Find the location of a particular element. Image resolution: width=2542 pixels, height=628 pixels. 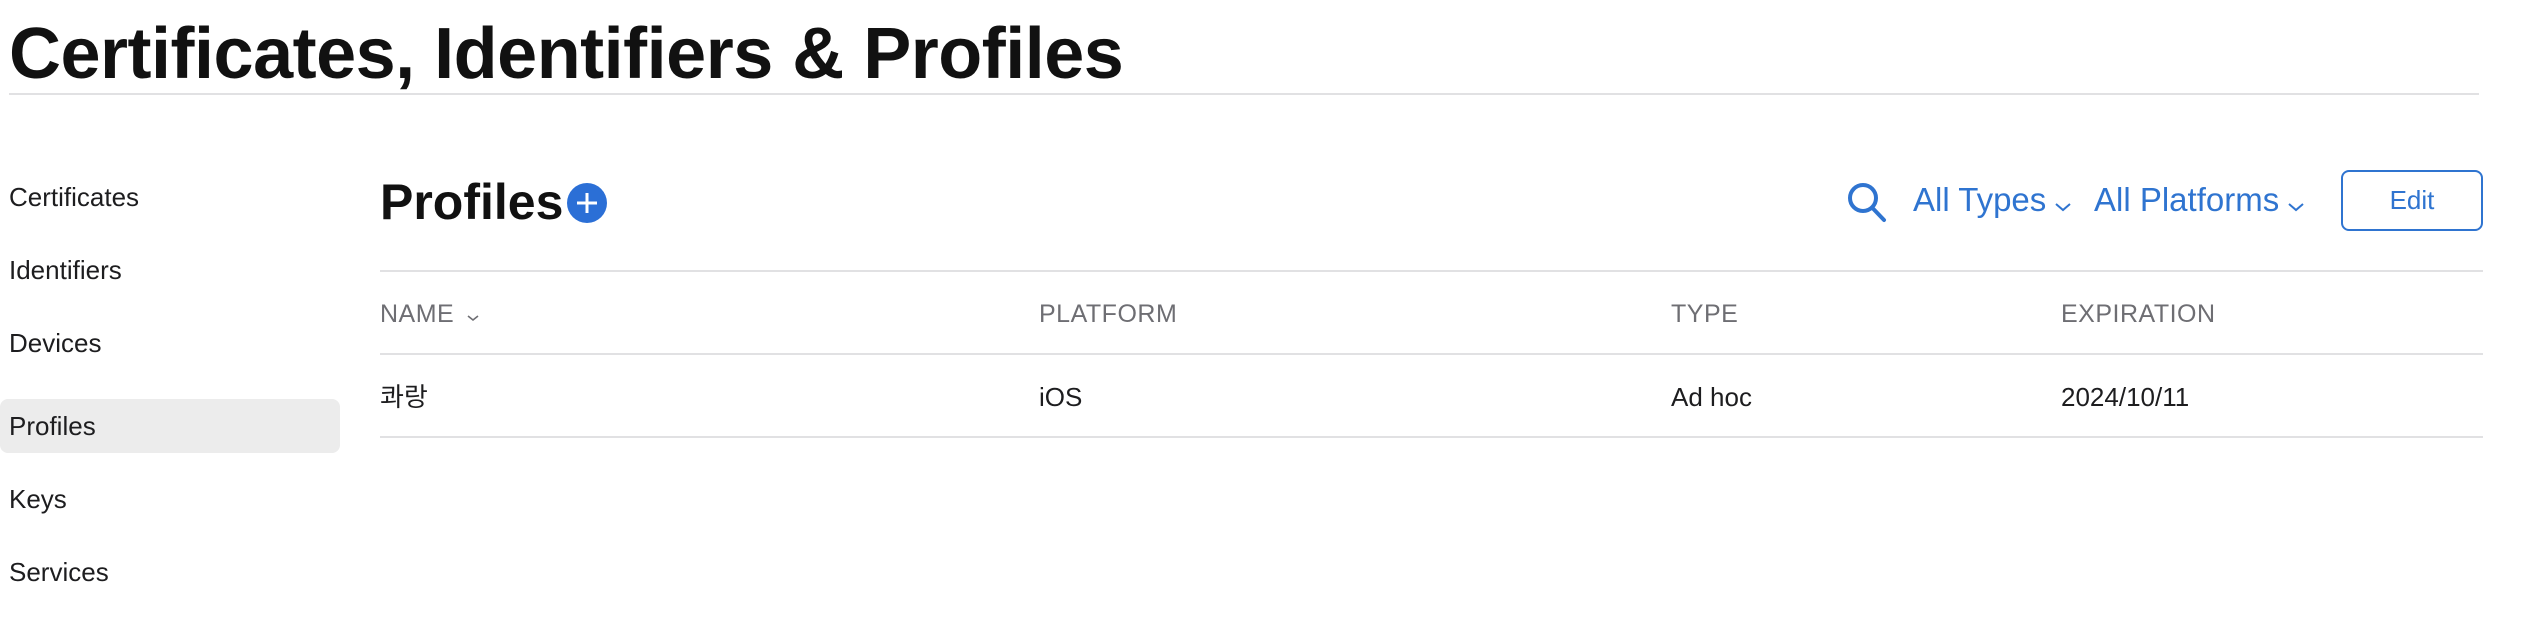

edit-button: Edit is located at coordinates (2412, 200).